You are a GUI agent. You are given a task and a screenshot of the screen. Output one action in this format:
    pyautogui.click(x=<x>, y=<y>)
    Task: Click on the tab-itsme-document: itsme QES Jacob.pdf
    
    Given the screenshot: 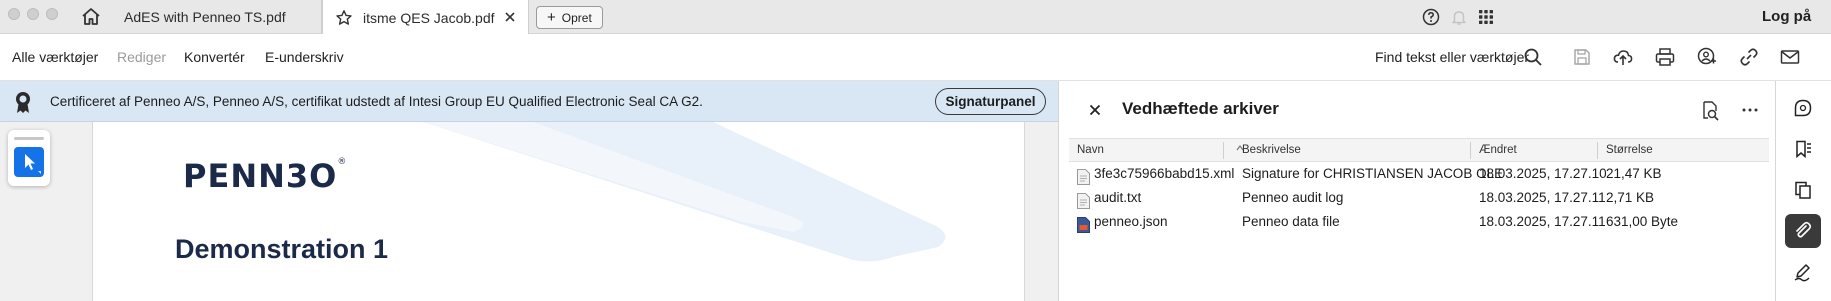 What is the action you would take?
    pyautogui.click(x=425, y=17)
    